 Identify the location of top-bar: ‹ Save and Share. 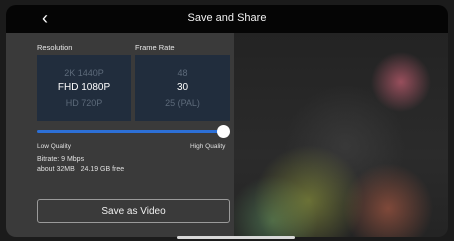
(227, 19).